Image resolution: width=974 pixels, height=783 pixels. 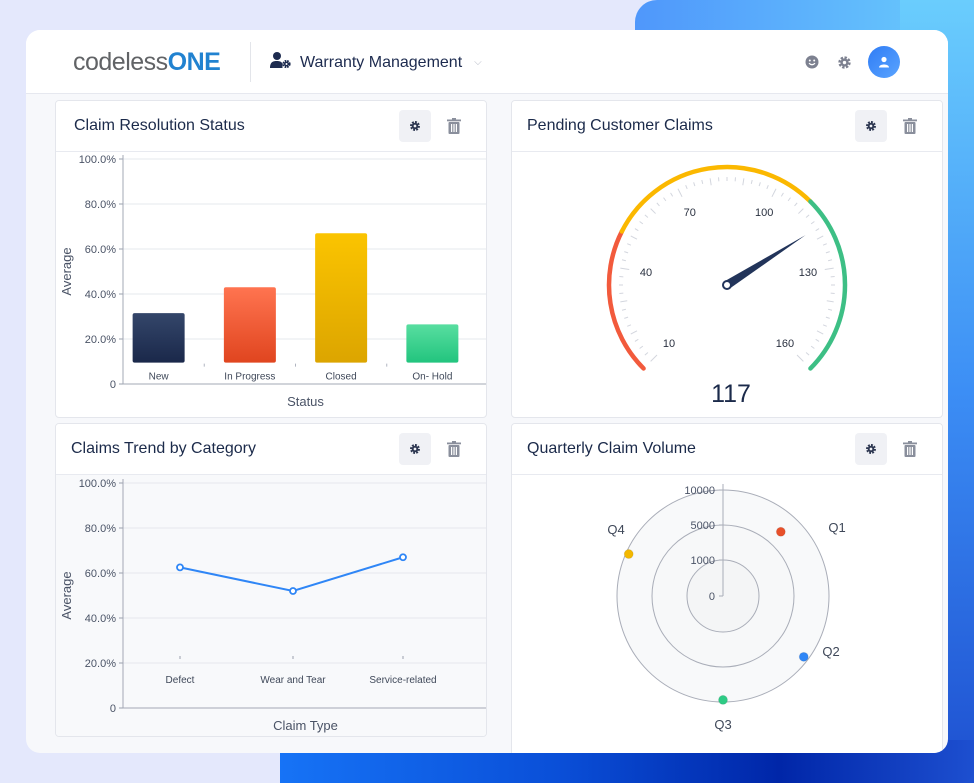 I want to click on divider, so click(x=250, y=62).